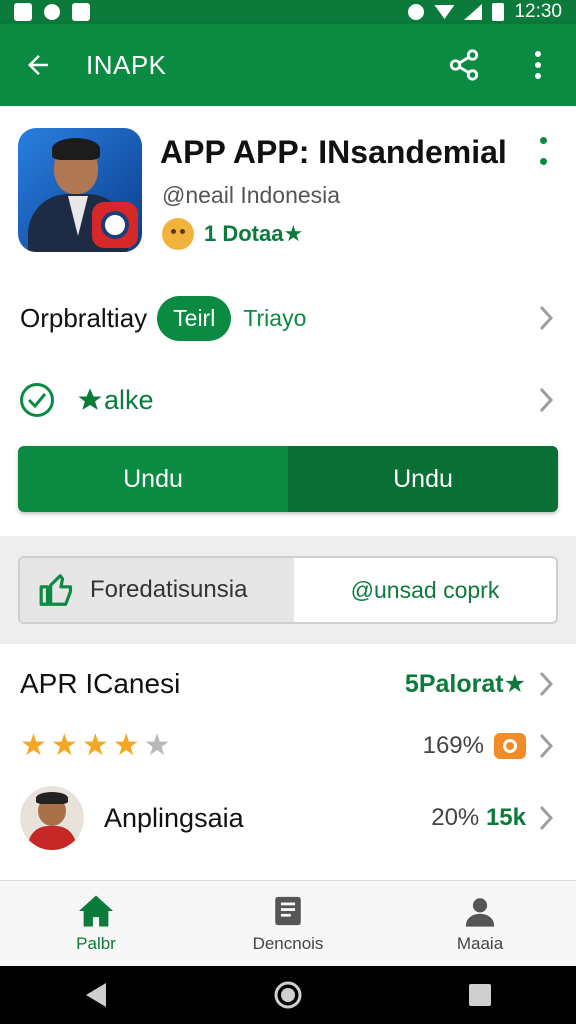 This screenshot has width=576, height=1024. Describe the element at coordinates (251, 195) in the screenshot. I see `developer-name: @neail Indonesia` at that location.